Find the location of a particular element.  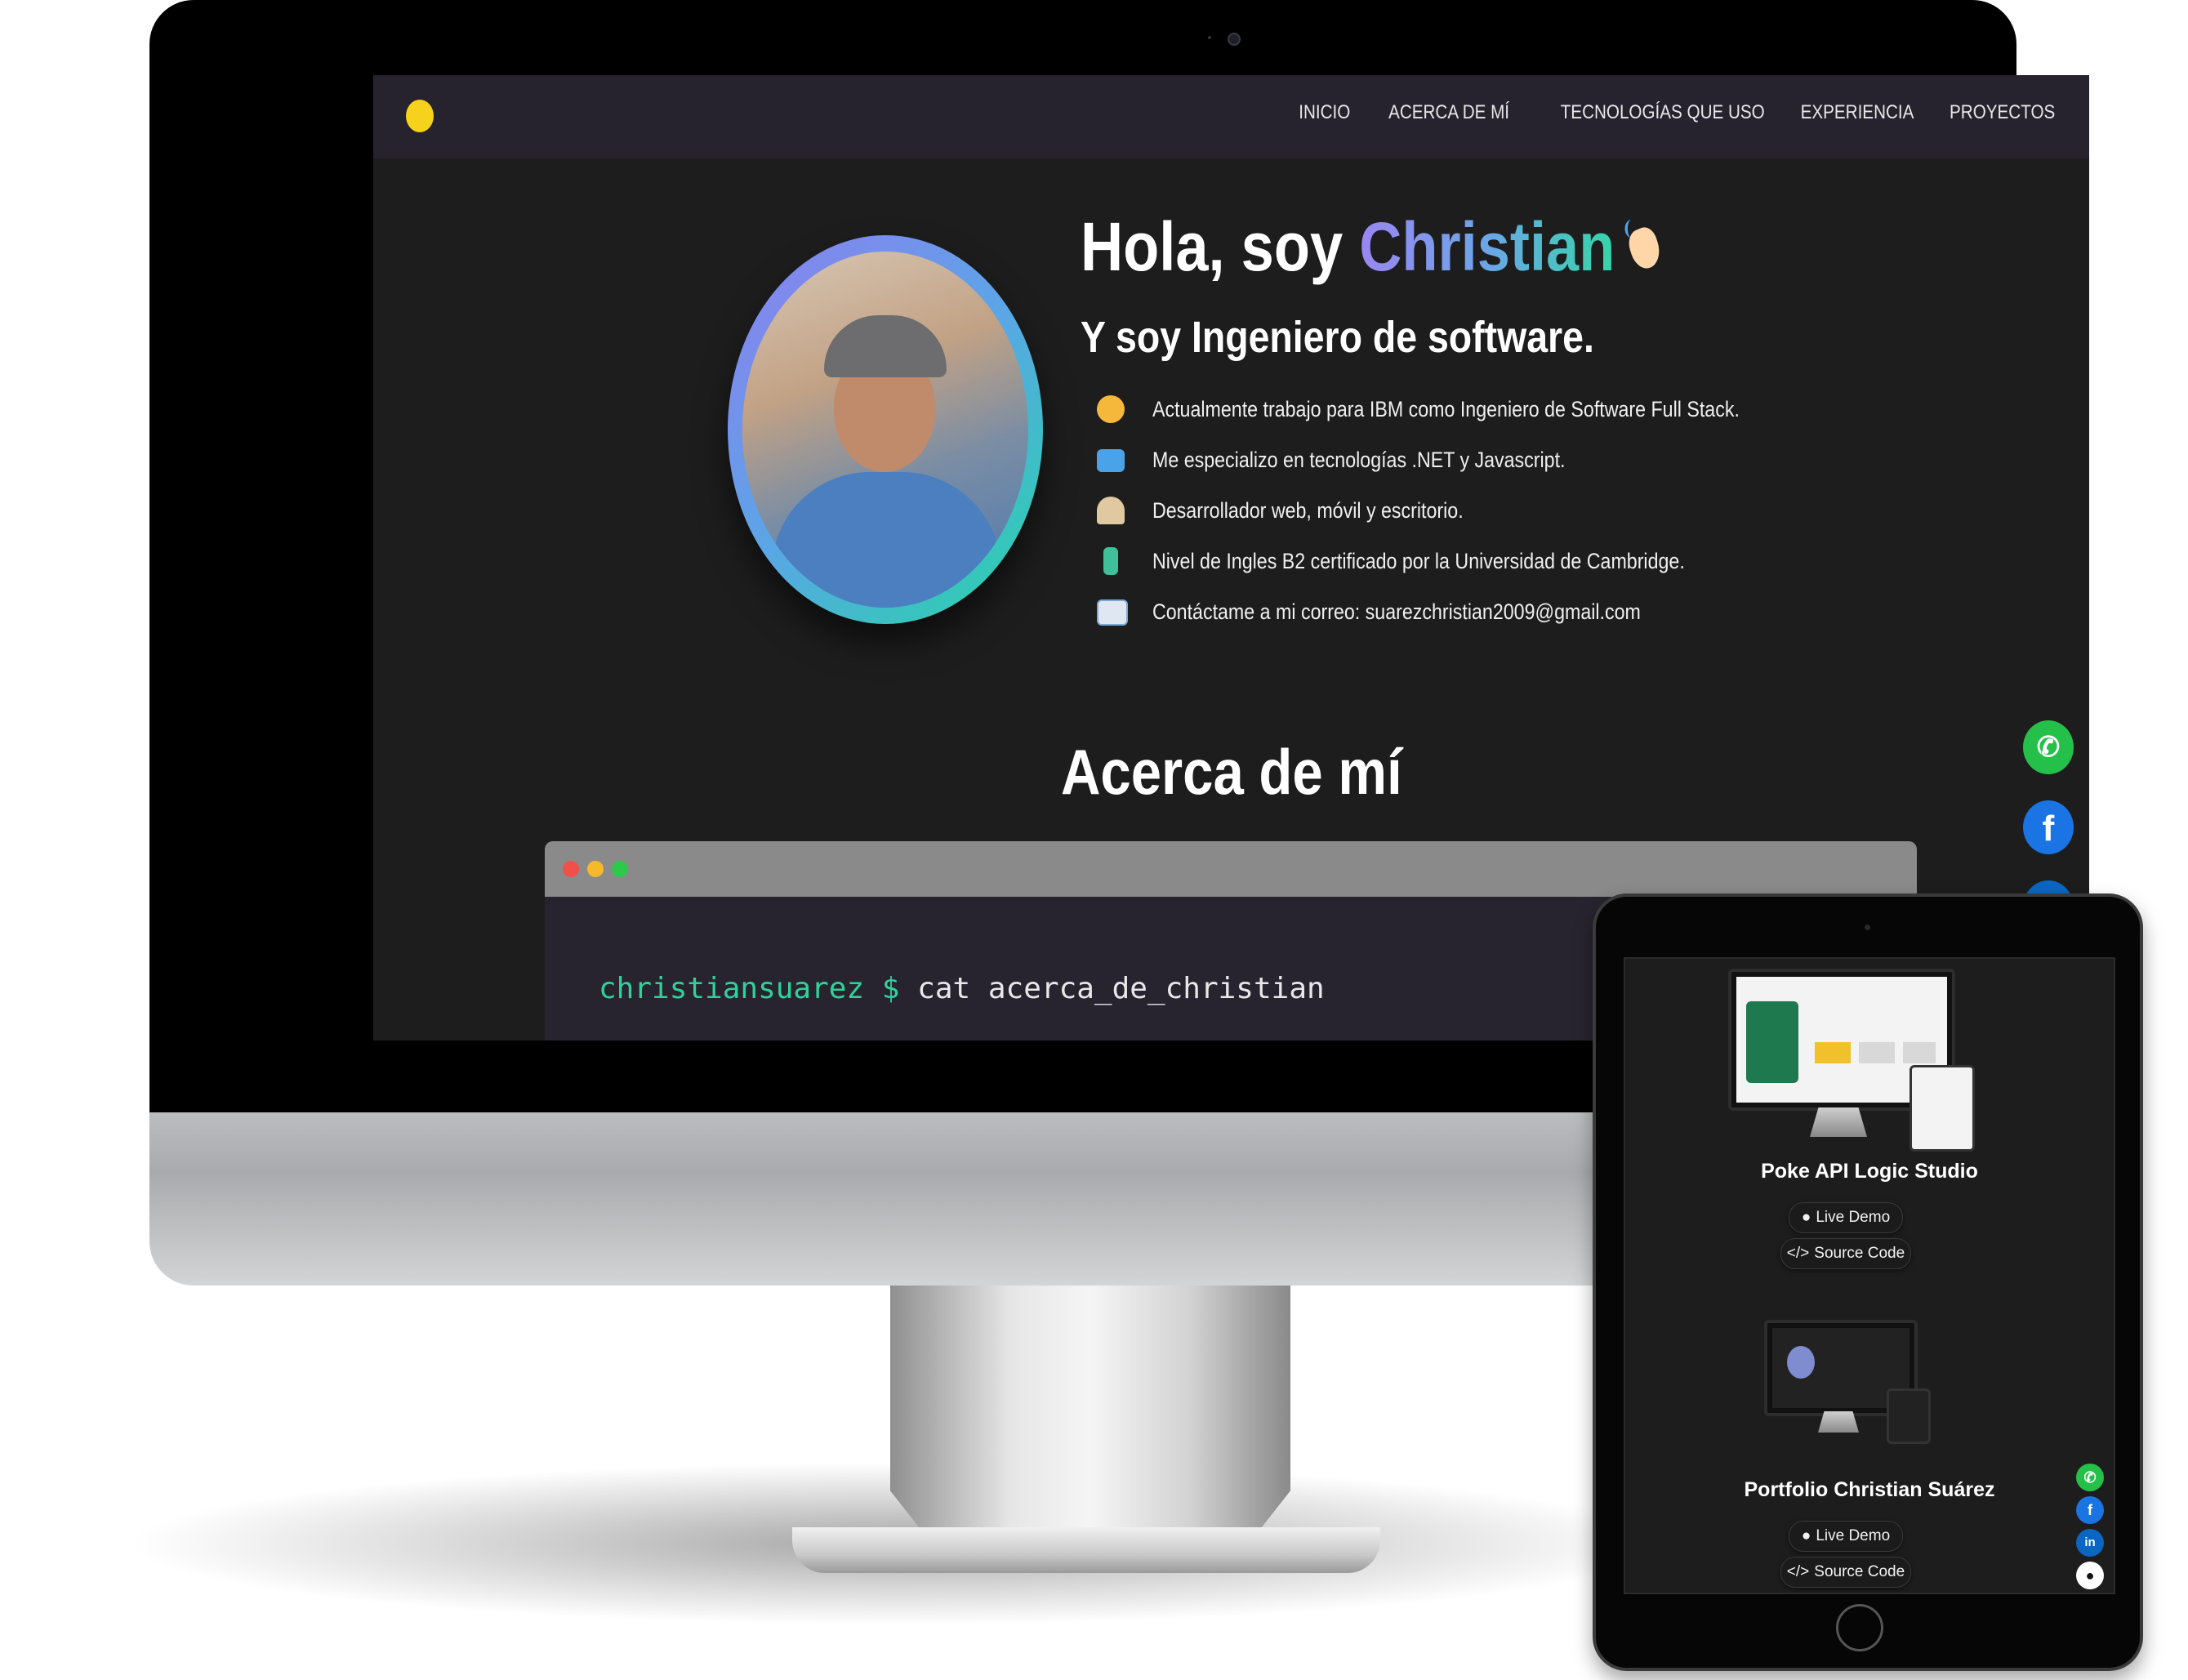

hero-subtitle: Y soy Ingeniero de software. is located at coordinates (1337, 337).